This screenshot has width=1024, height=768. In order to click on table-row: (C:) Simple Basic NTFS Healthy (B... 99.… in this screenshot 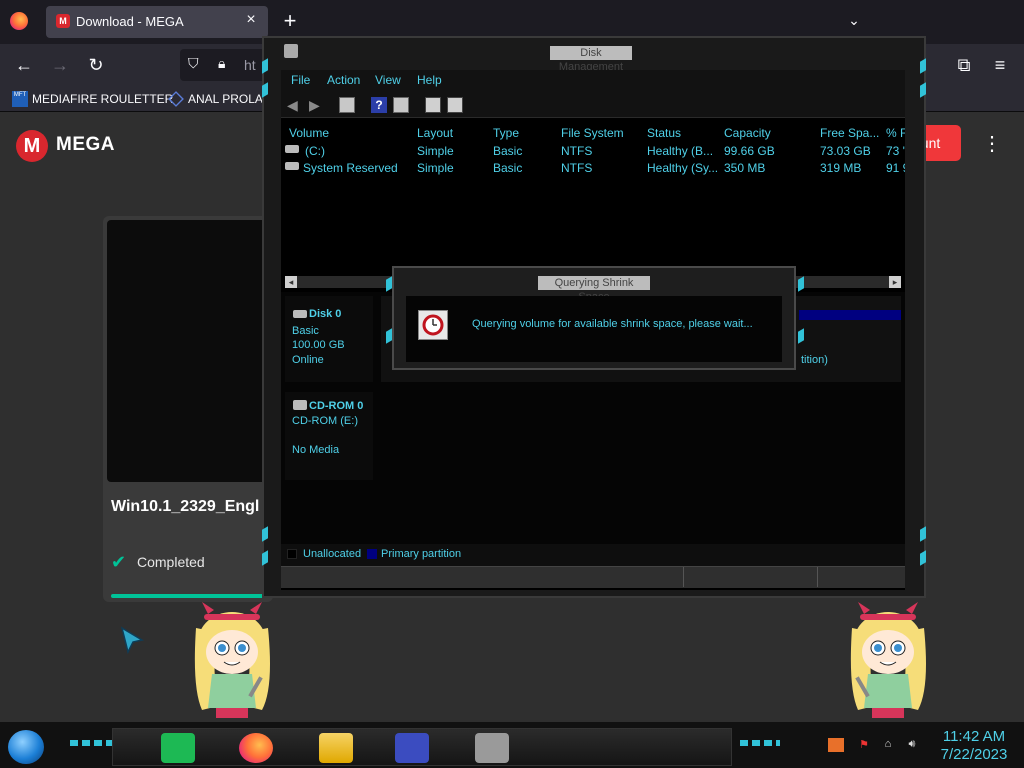, I will do `click(593, 150)`.